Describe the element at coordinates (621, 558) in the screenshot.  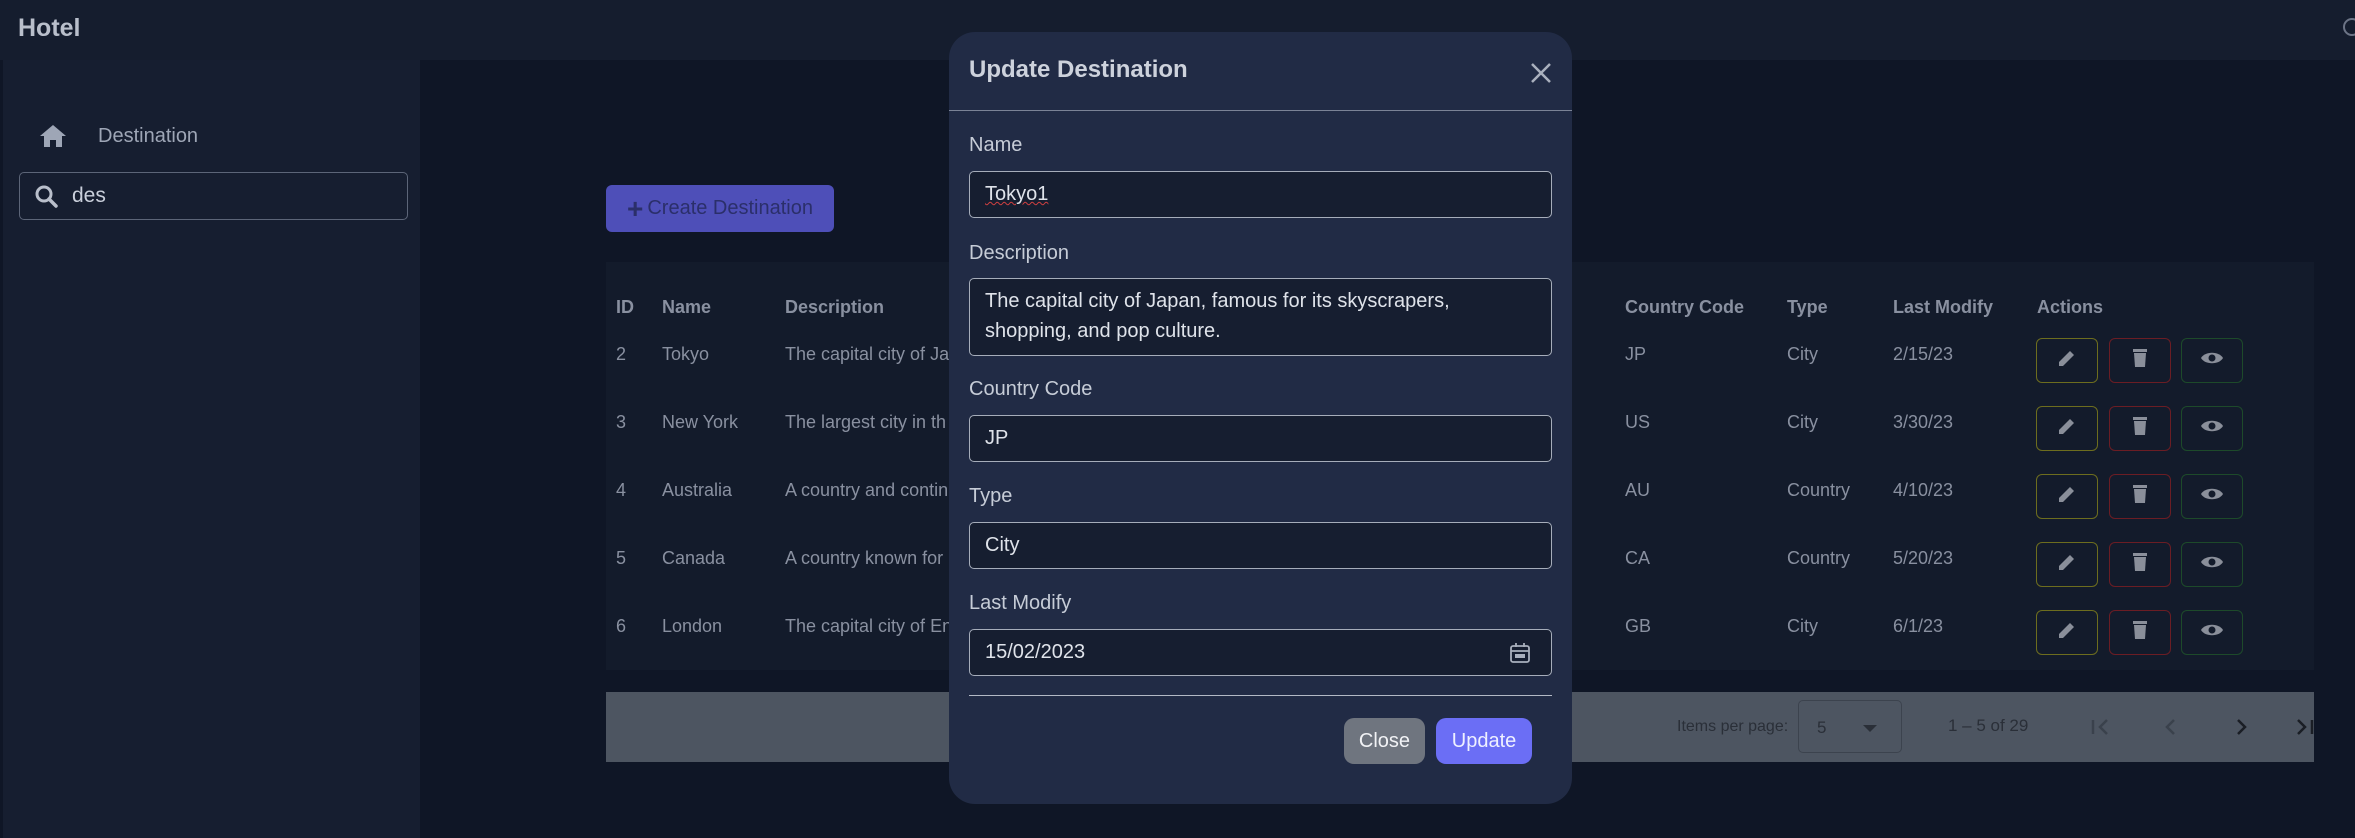
I see `cell-id: 5` at that location.